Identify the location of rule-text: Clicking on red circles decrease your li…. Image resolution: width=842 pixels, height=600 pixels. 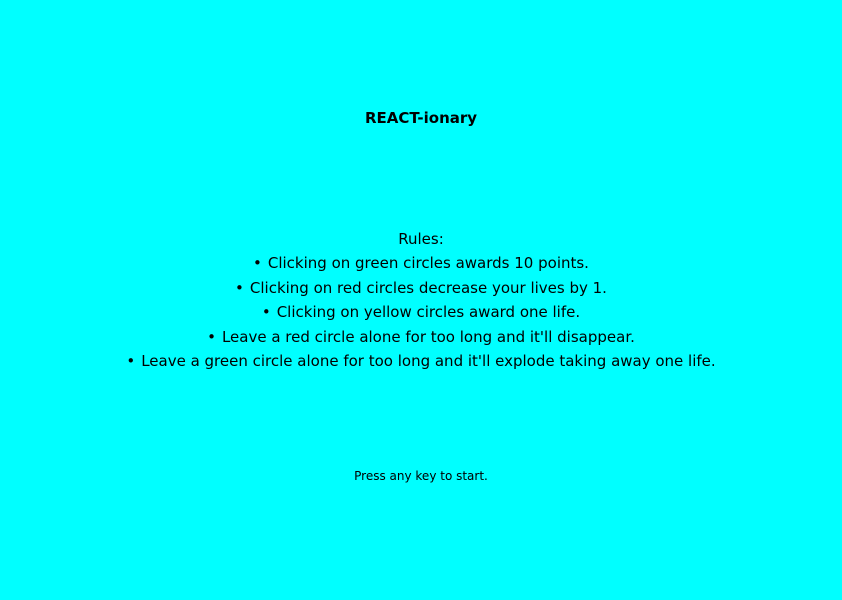
(428, 287).